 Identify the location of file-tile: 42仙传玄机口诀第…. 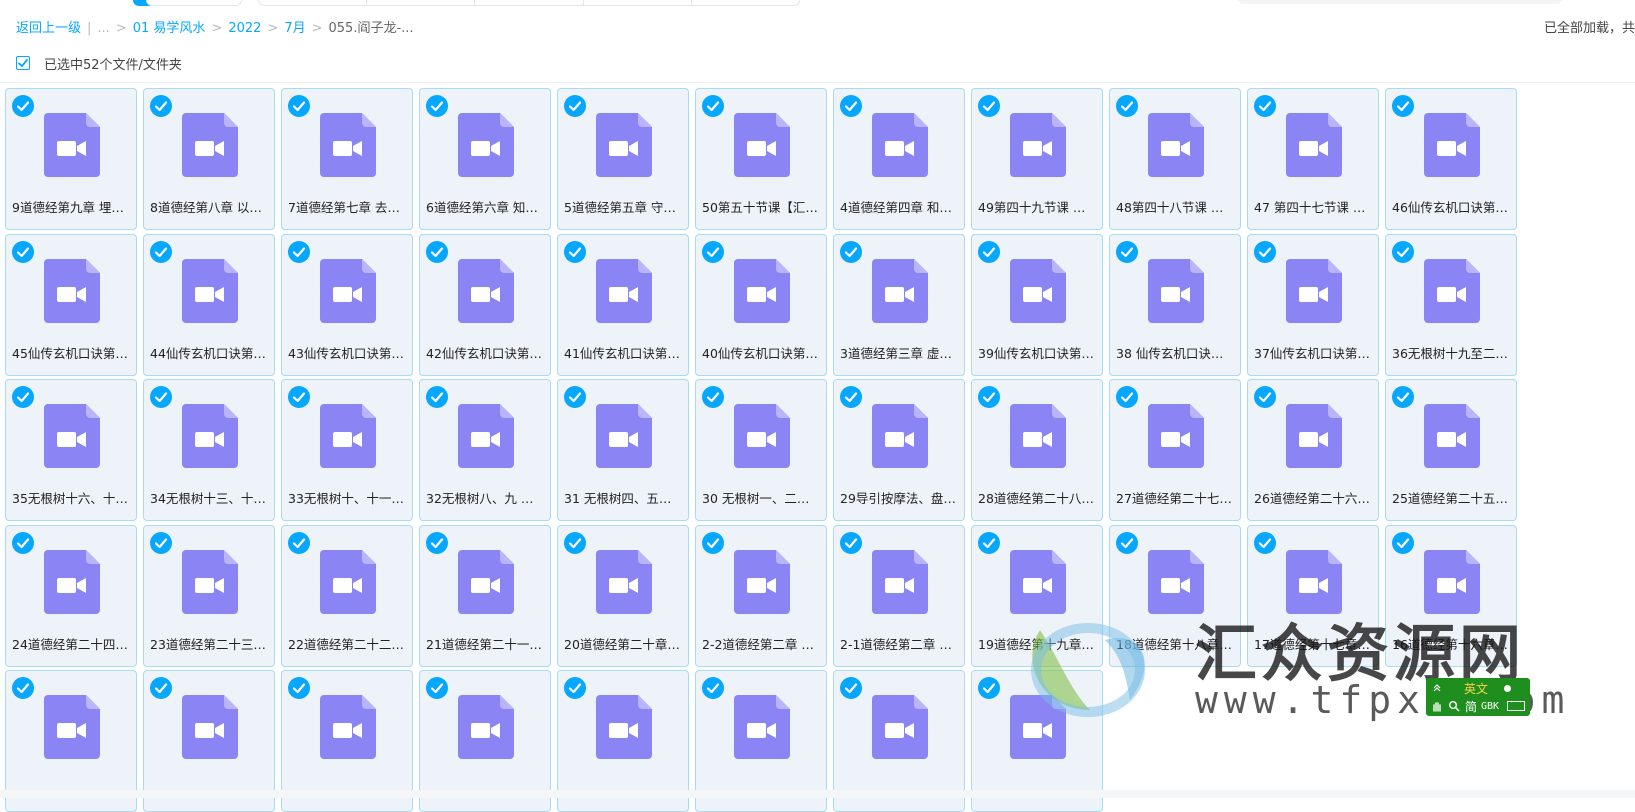
(485, 304).